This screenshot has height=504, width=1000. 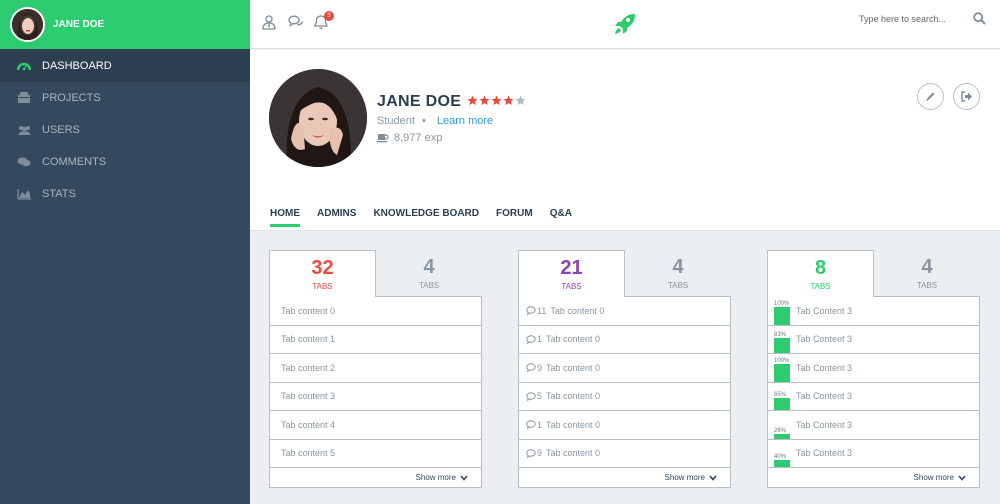 What do you see at coordinates (308, 424) in the screenshot?
I see `list-item-text: Tab content 4` at bounding box center [308, 424].